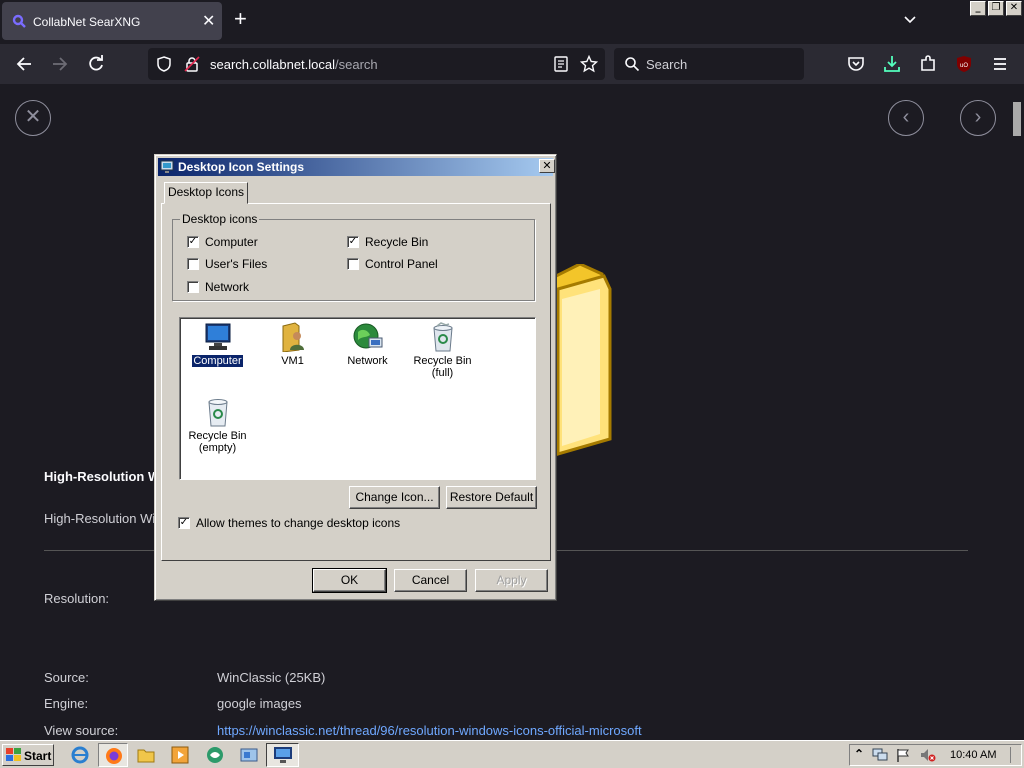 Image resolution: width=1024 pixels, height=768 pixels. I want to click on network-connection-icon, so click(880, 755).